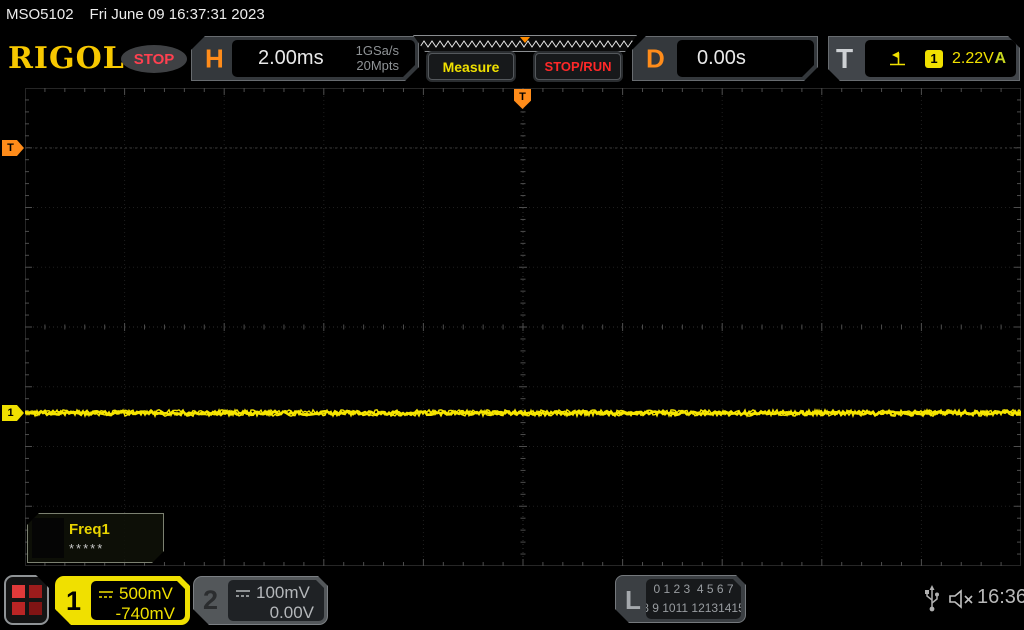 The image size is (1024, 630). Describe the element at coordinates (377, 65) in the screenshot. I see `memory-depth: 20Mpts` at that location.